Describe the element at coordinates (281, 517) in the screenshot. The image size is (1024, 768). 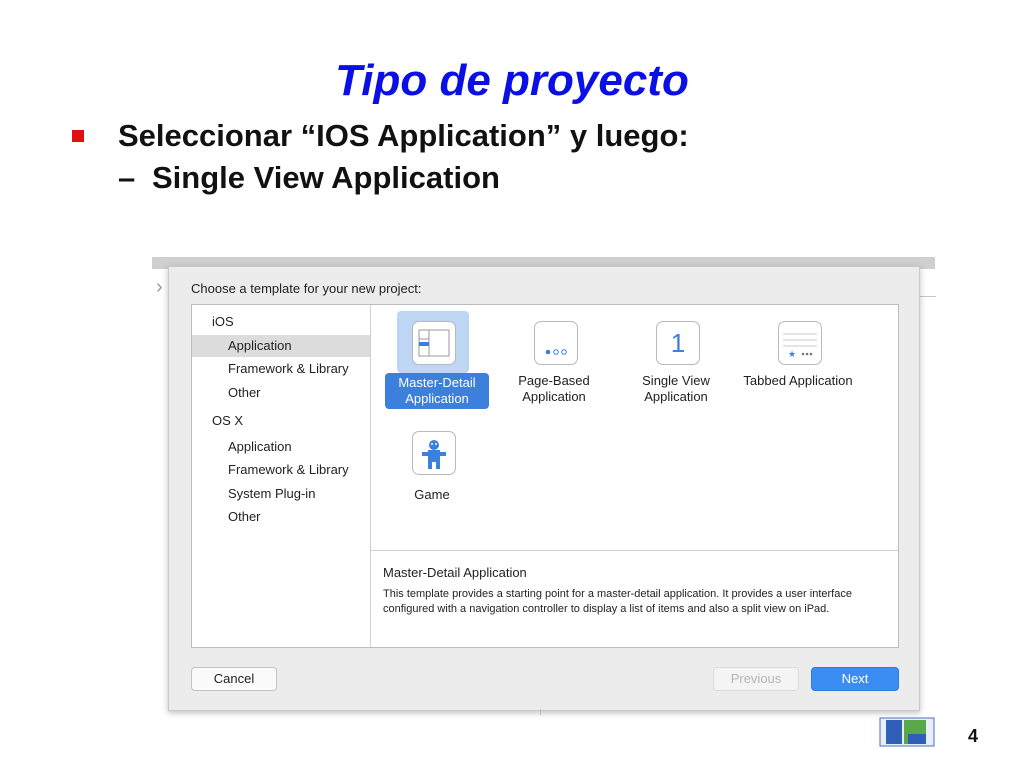
I see `sidebar-item-osx-other: Other` at that location.